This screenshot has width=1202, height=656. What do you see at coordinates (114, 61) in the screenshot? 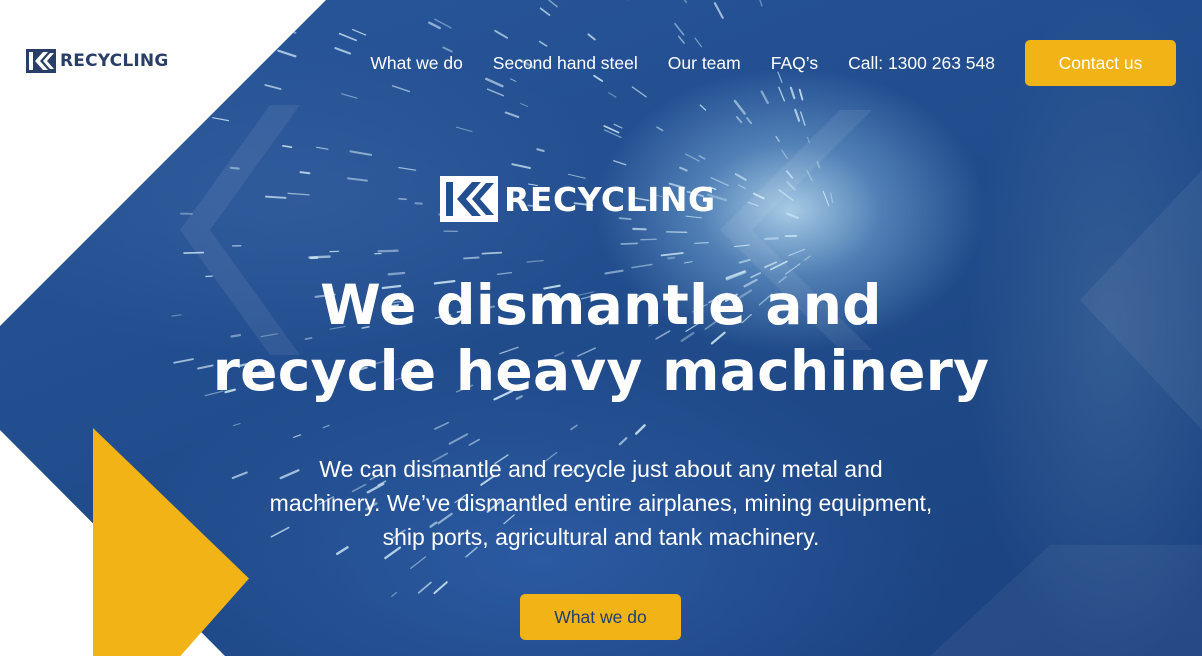
I see `header-logo-wordmark: RECYCLING` at bounding box center [114, 61].